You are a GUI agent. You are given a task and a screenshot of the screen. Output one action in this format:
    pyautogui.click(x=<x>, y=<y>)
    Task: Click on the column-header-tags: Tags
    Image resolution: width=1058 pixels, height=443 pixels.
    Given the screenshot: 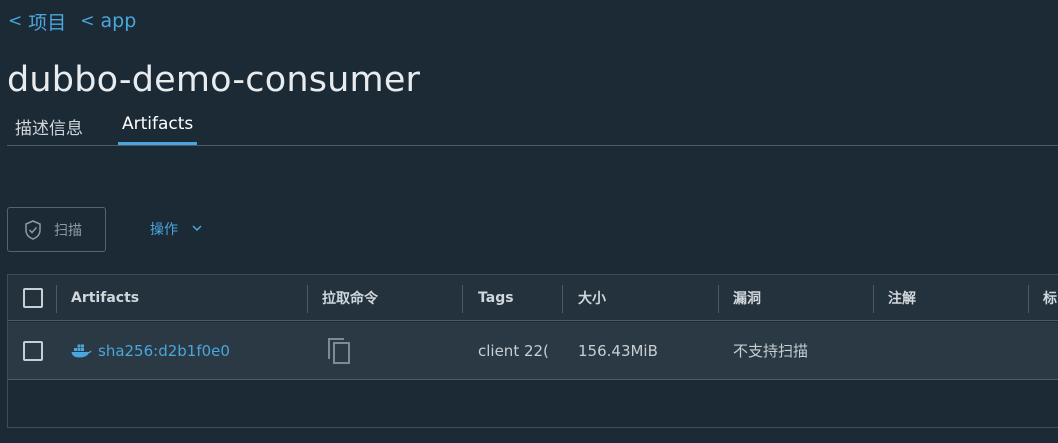 What is the action you would take?
    pyautogui.click(x=496, y=297)
    